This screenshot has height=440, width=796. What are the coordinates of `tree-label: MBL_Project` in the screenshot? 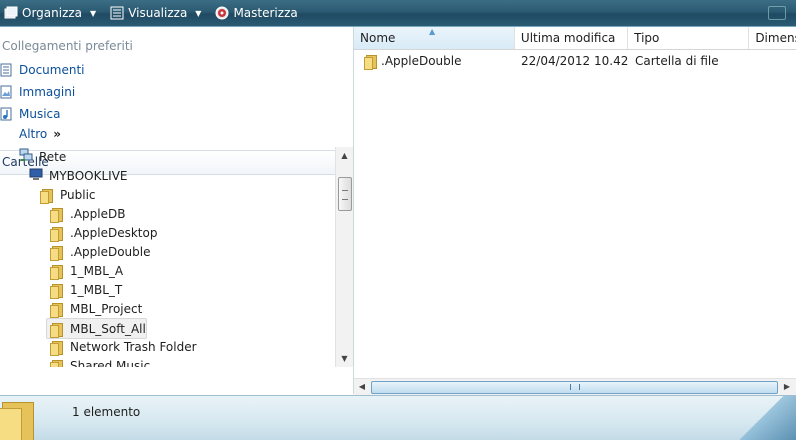 It's located at (106, 308).